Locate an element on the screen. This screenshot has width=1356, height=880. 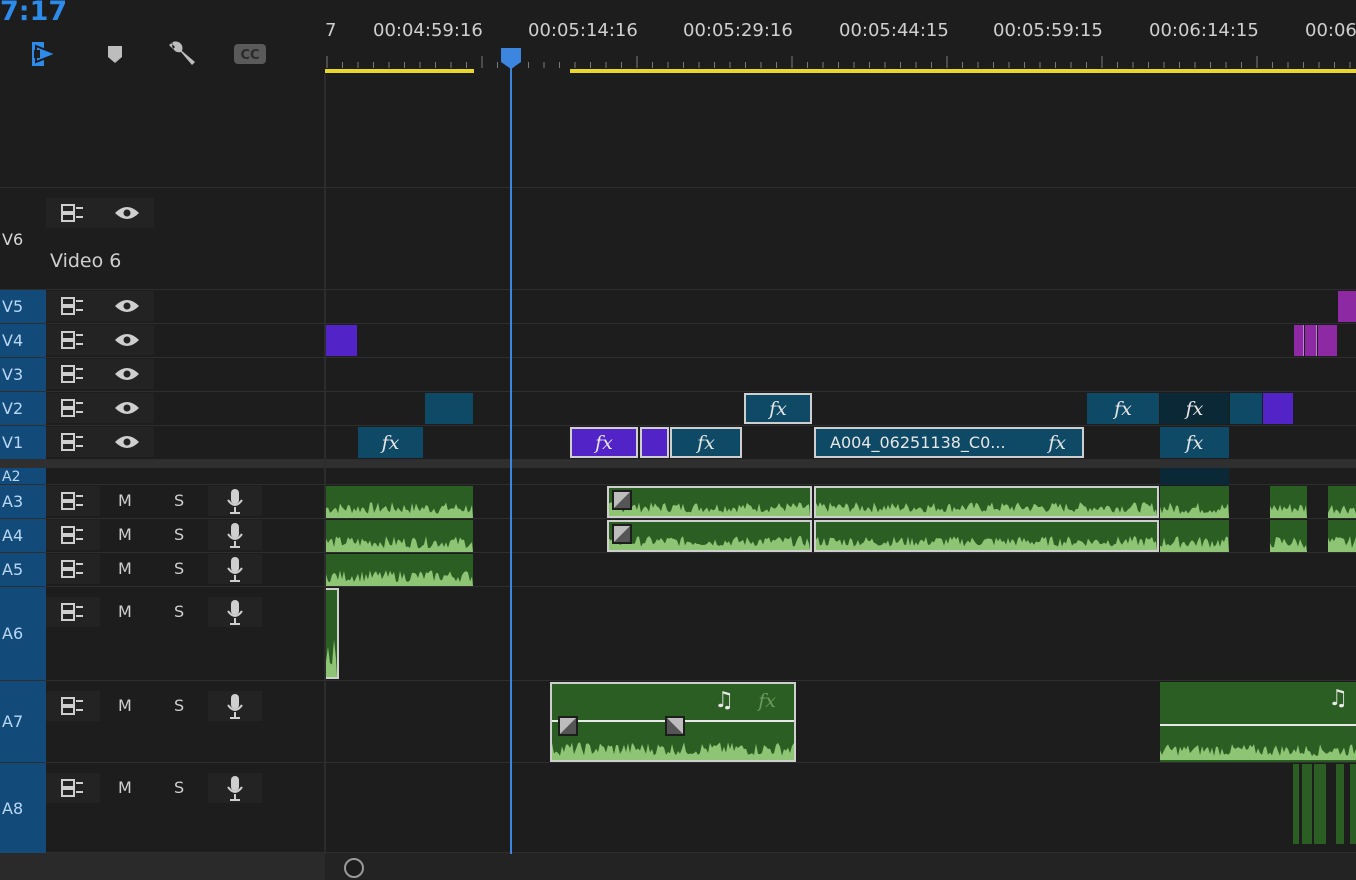
track-label-v6: V6 is located at coordinates (23, 239).